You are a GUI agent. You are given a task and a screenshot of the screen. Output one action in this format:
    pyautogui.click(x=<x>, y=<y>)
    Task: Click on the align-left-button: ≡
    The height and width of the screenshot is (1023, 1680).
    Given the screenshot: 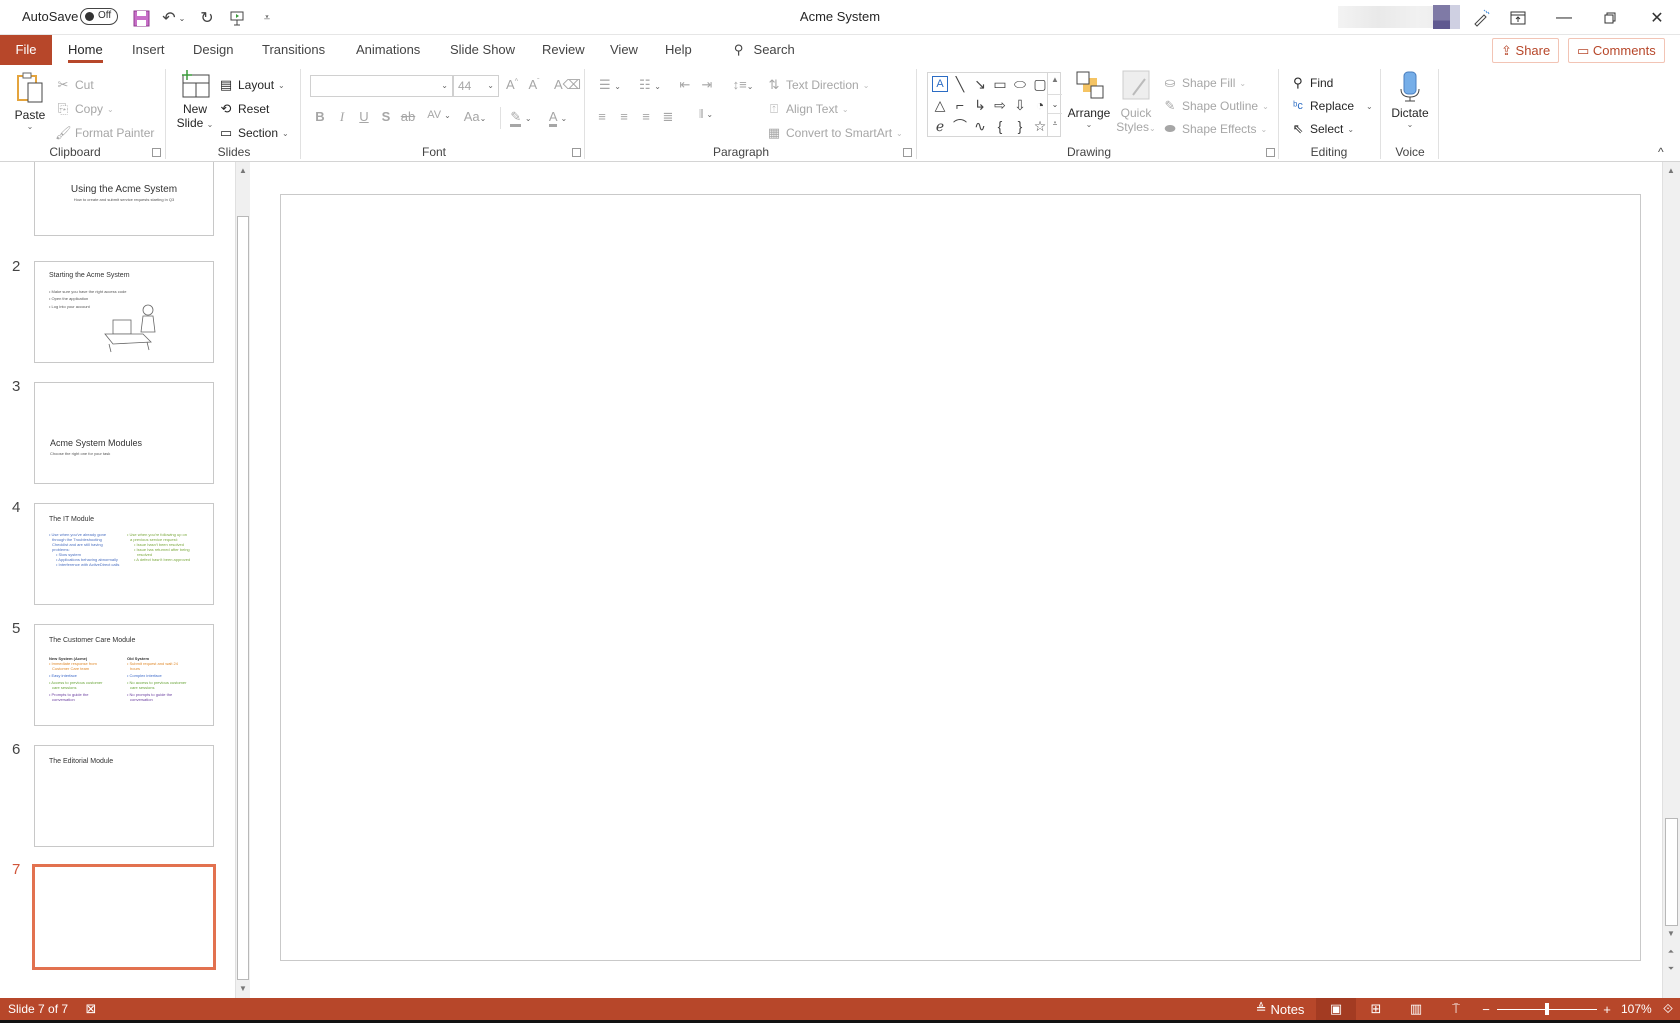 What is the action you would take?
    pyautogui.click(x=602, y=116)
    